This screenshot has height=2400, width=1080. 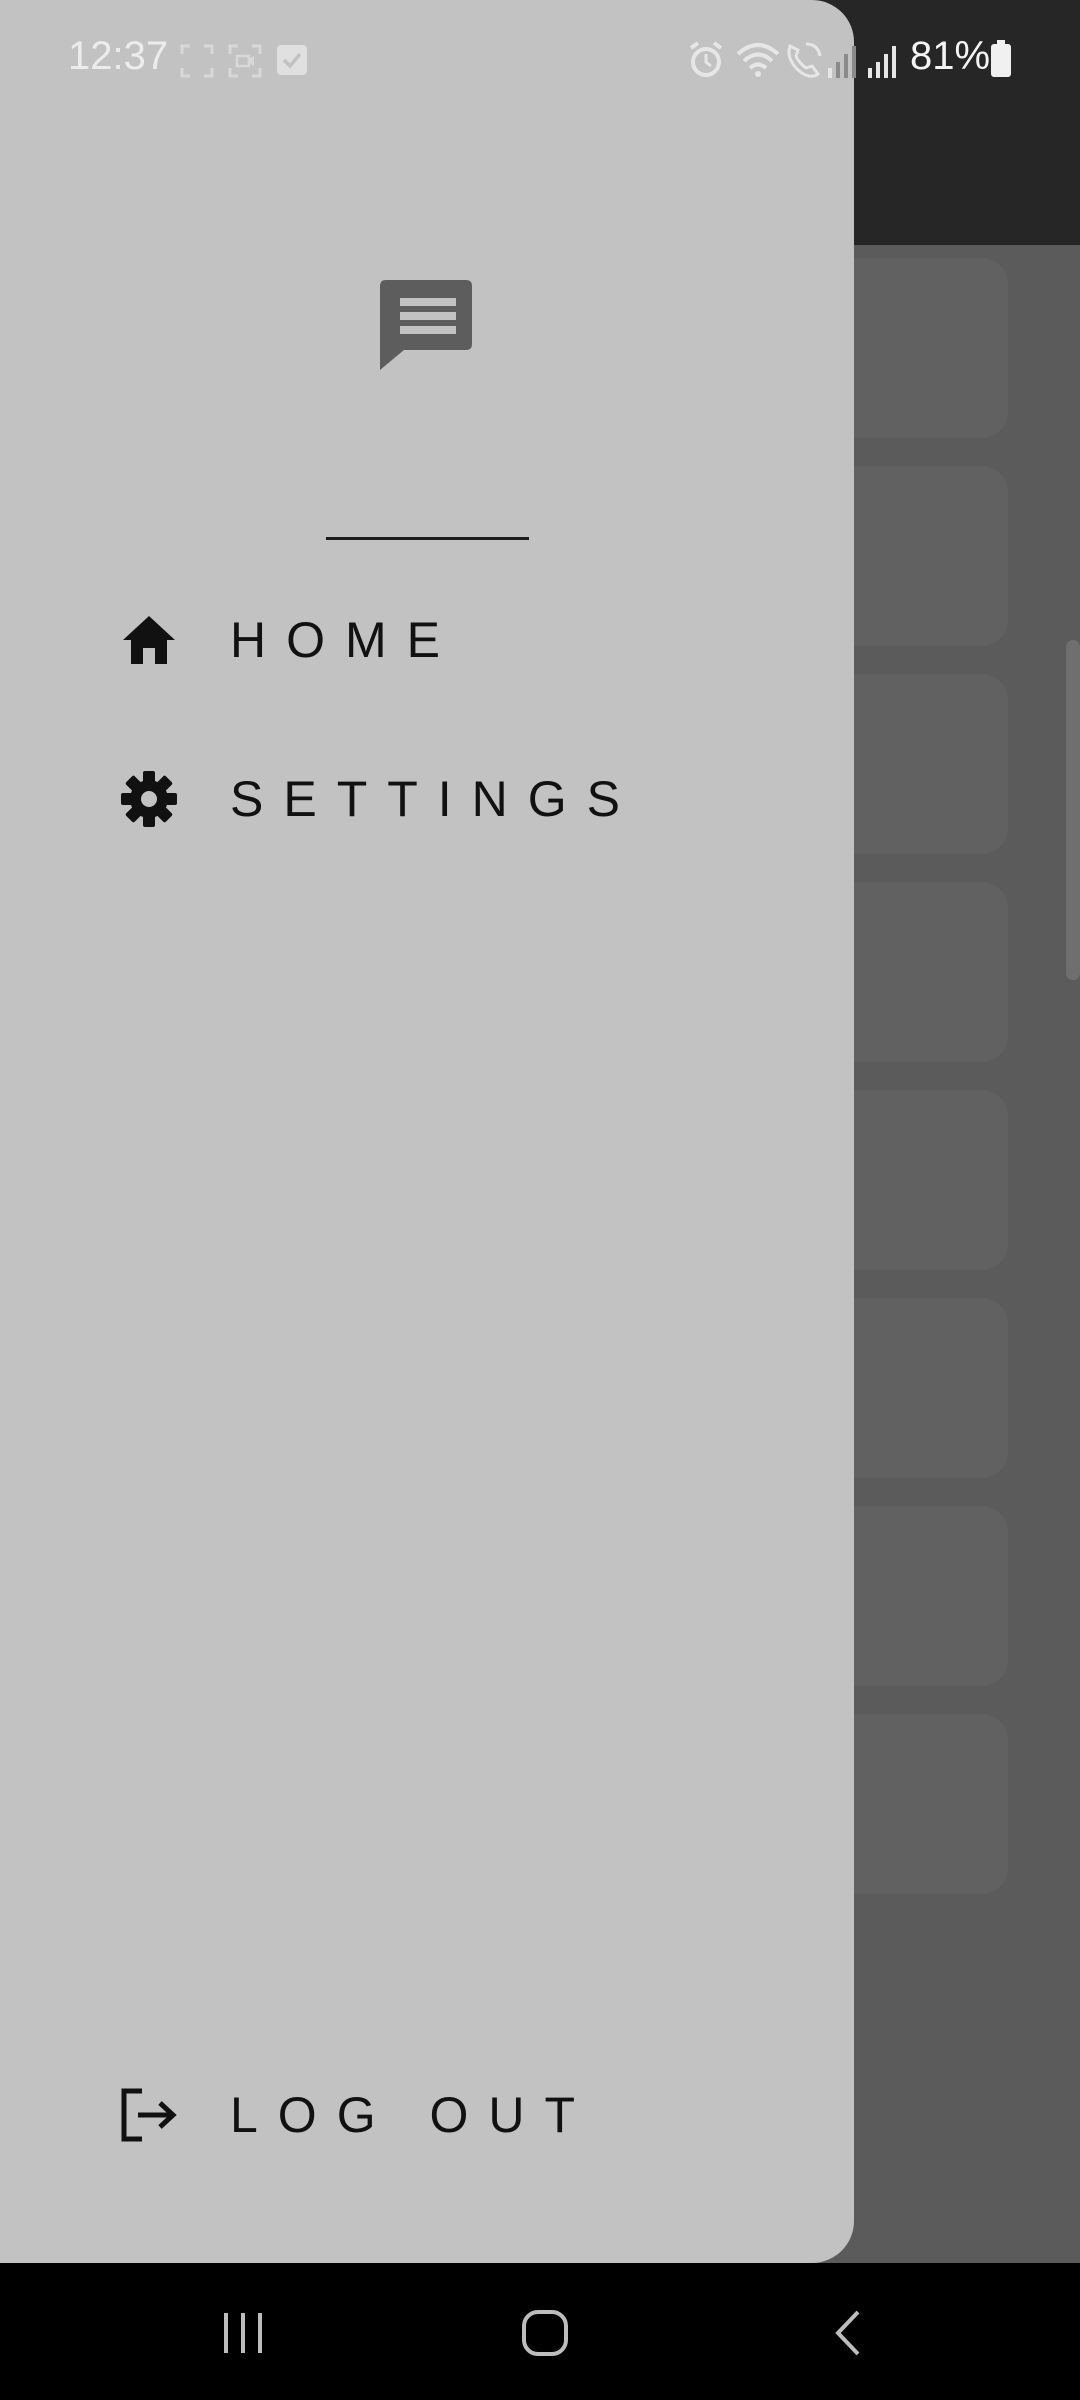 I want to click on status-bar: 12:37 81%, so click(x=540, y=60).